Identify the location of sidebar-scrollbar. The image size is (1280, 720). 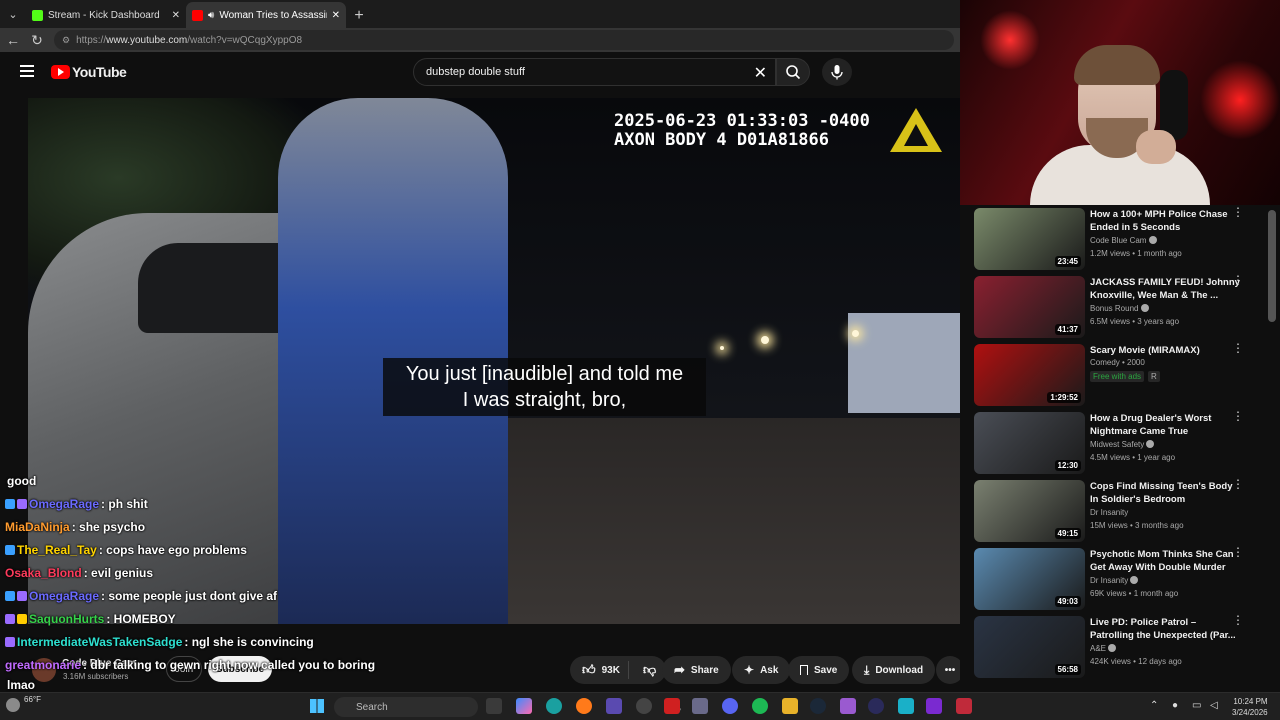
(1272, 266).